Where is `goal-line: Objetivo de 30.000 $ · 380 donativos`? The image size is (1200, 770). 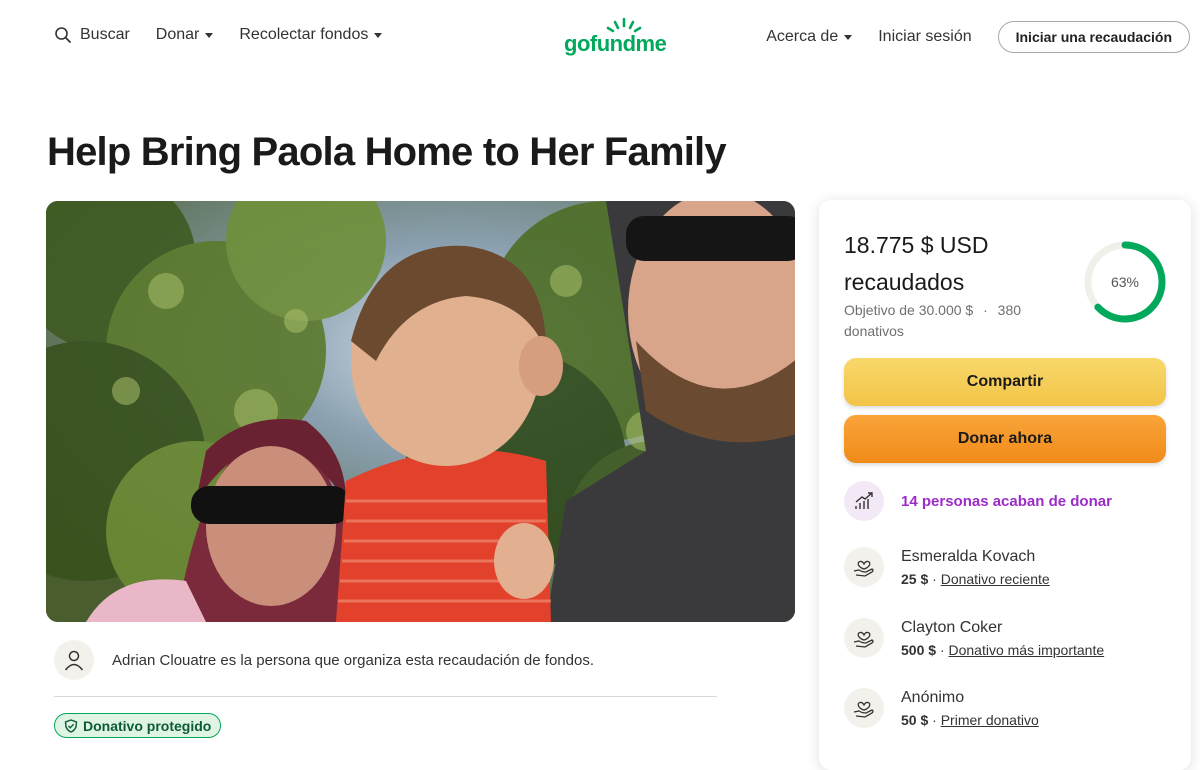 goal-line: Objetivo de 30.000 $ · 380 donativos is located at coordinates (949, 321).